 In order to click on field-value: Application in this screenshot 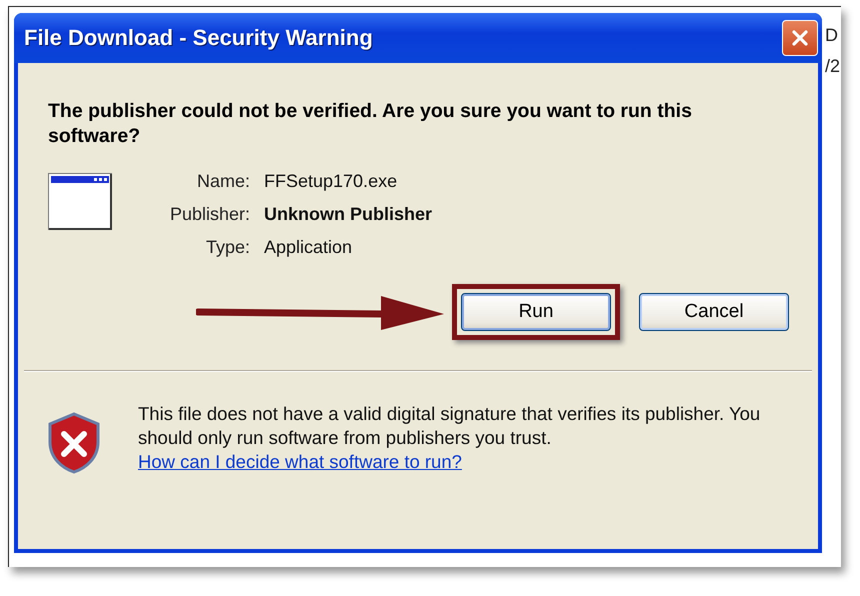, I will do `click(309, 247)`.